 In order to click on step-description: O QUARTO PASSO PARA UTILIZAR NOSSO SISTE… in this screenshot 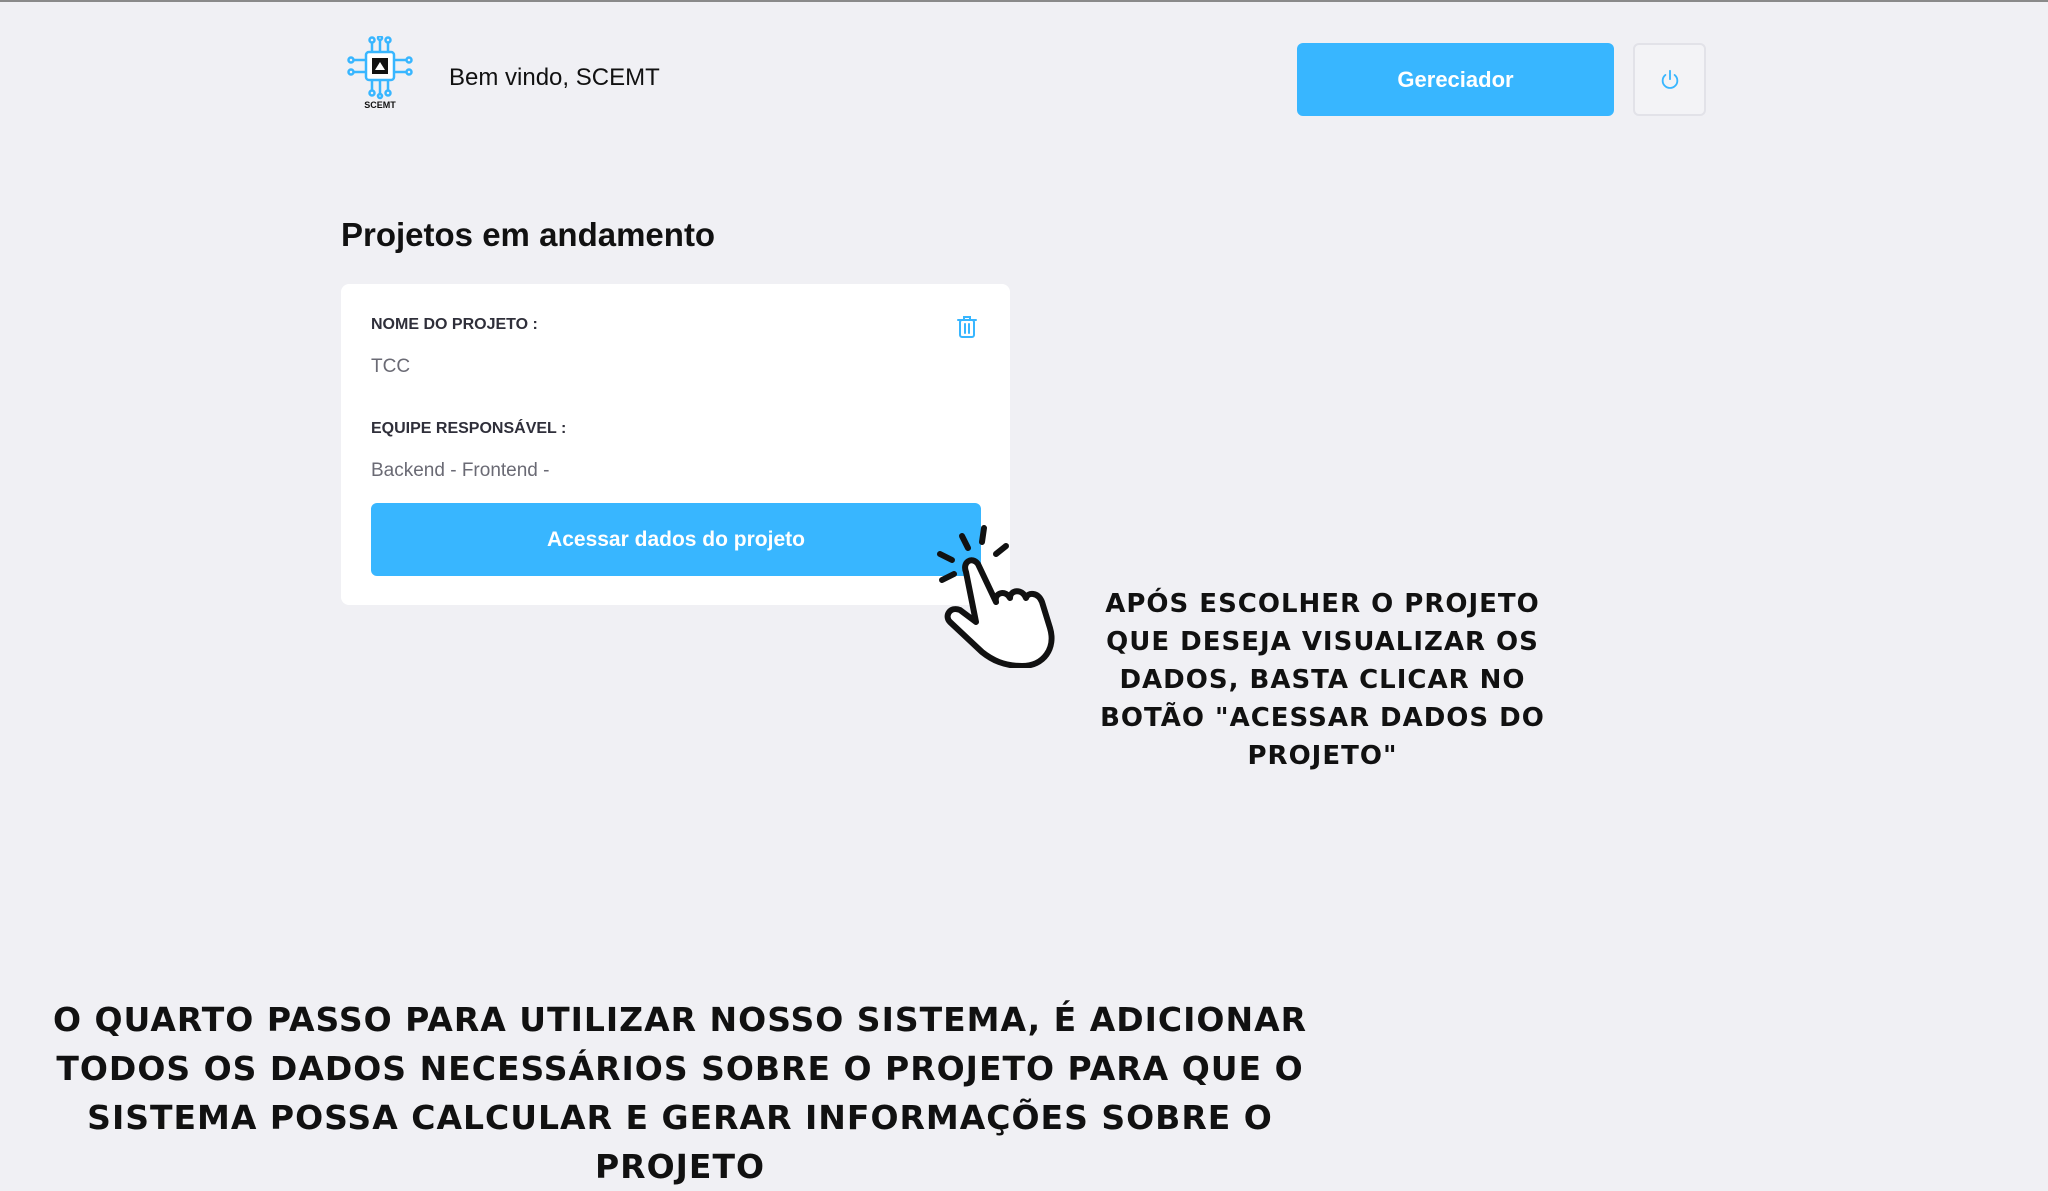, I will do `click(680, 1093)`.